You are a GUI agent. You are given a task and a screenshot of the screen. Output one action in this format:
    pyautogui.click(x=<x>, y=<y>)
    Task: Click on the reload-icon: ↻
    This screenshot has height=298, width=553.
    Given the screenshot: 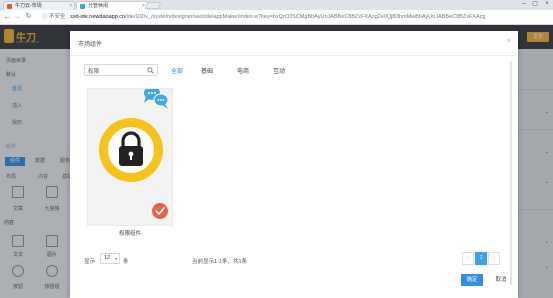 What is the action you would take?
    pyautogui.click(x=28, y=17)
    